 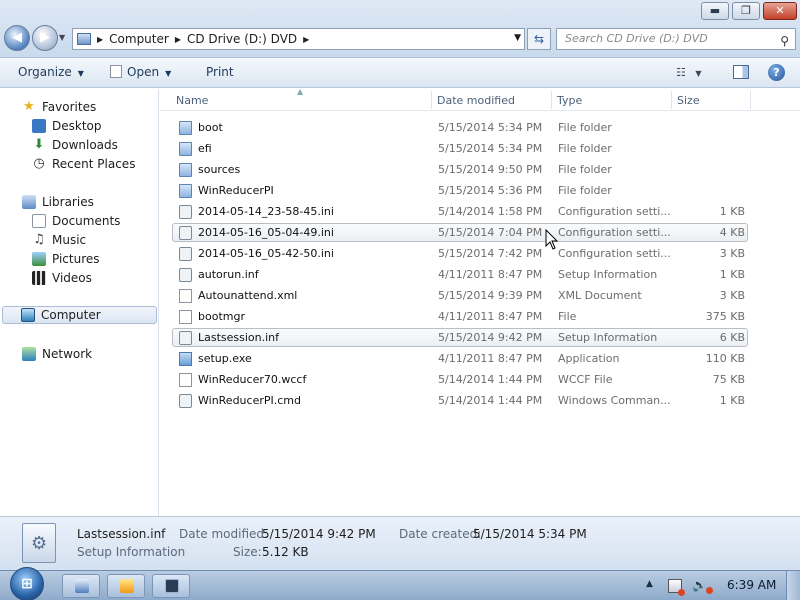 What do you see at coordinates (39, 144) in the screenshot?
I see `download-arrow-icon: ⬇` at bounding box center [39, 144].